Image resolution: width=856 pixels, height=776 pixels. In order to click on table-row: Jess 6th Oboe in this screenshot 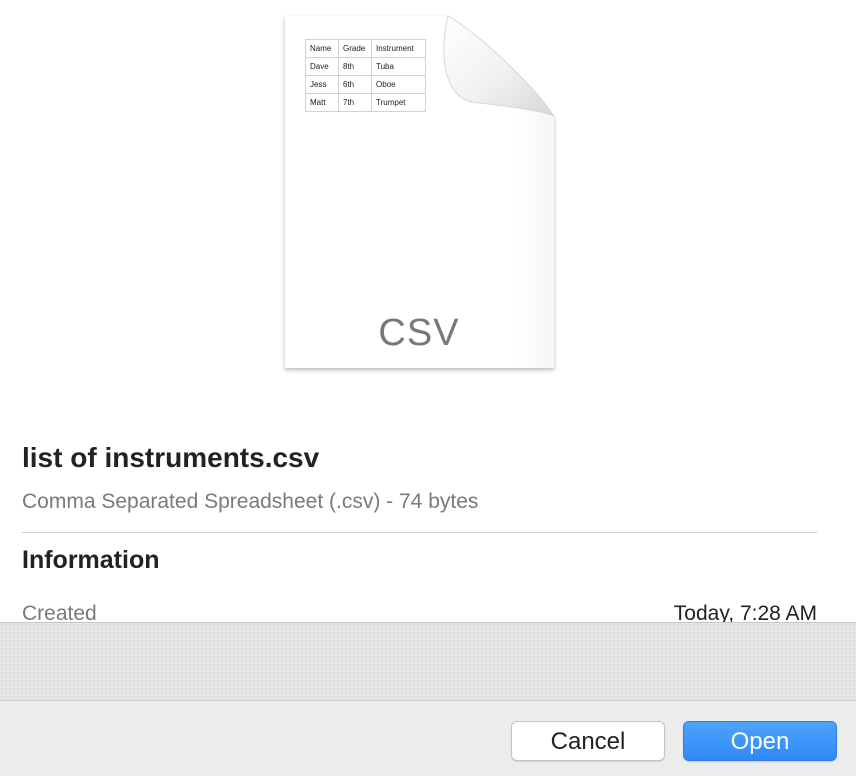, I will do `click(365, 84)`.